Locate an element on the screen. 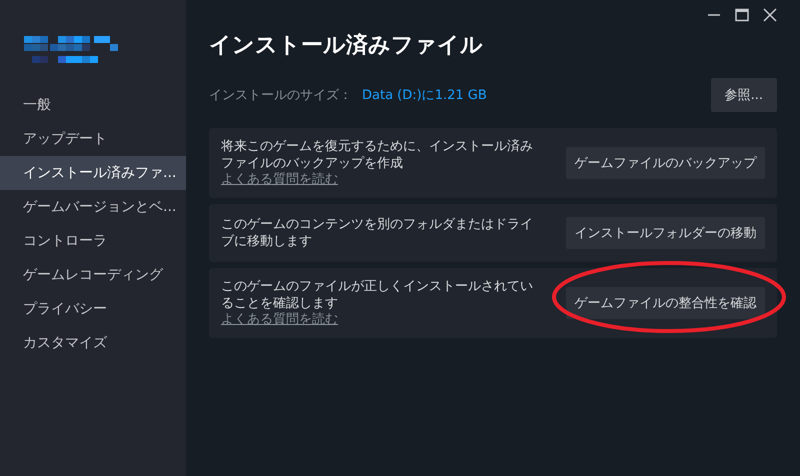  sidebar-item: 一般 is located at coordinates (93, 105).